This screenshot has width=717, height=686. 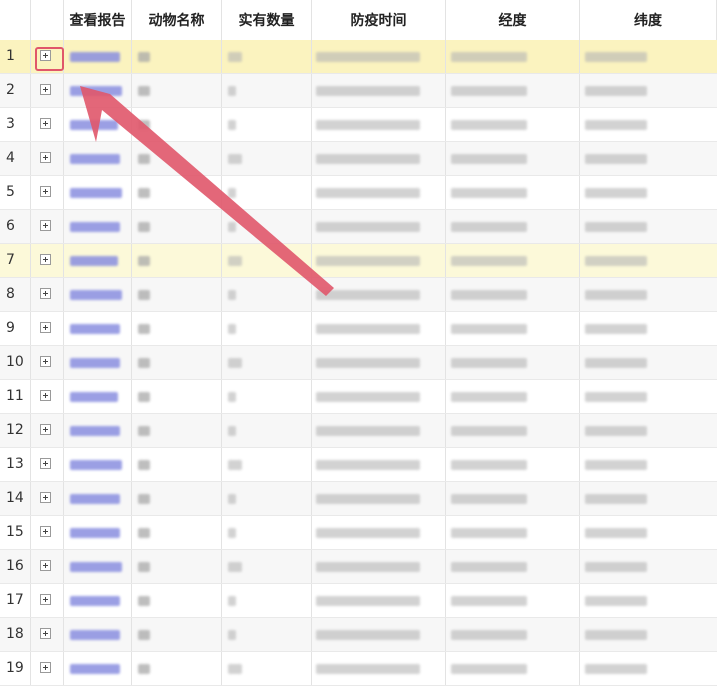 I want to click on table-row: 3, so click(x=358, y=125).